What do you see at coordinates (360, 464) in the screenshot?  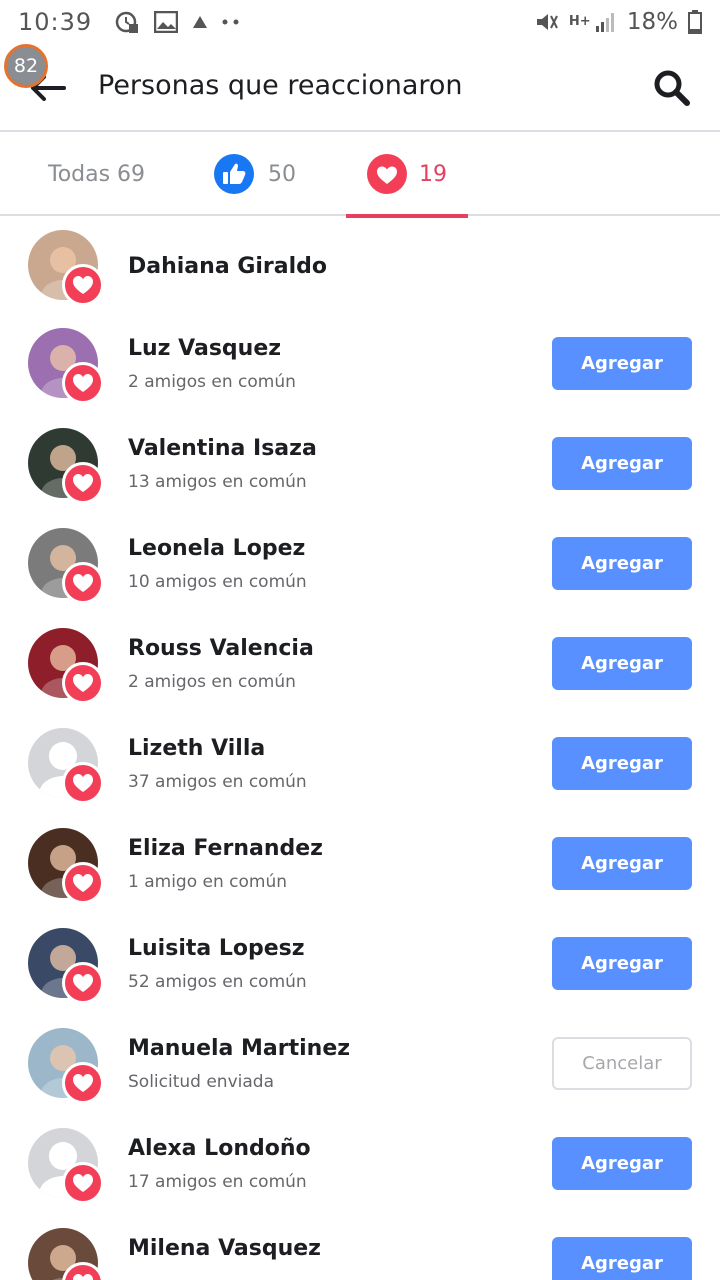 I see `person-row: Valentina Isaza 13 amigos en común Agregar` at bounding box center [360, 464].